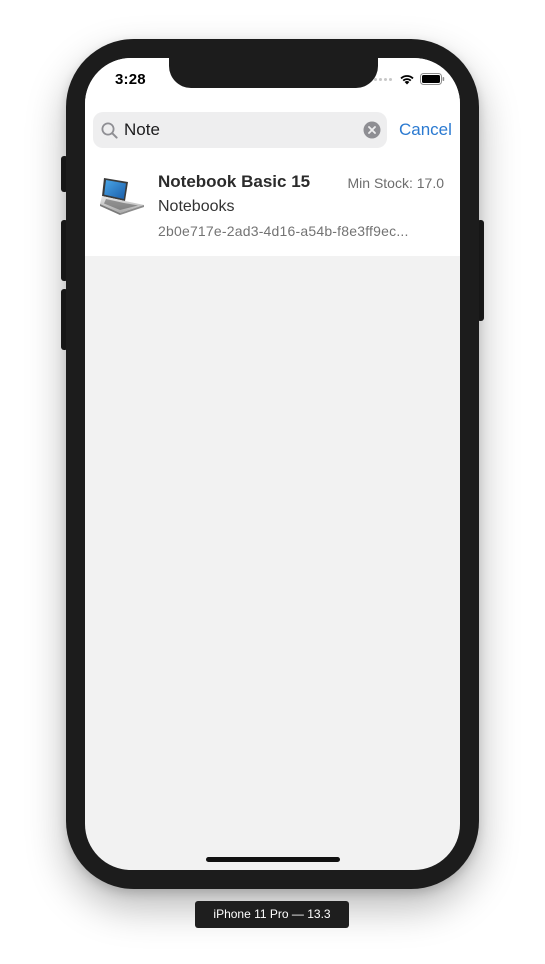  I want to click on magnifier-icon, so click(109, 130).